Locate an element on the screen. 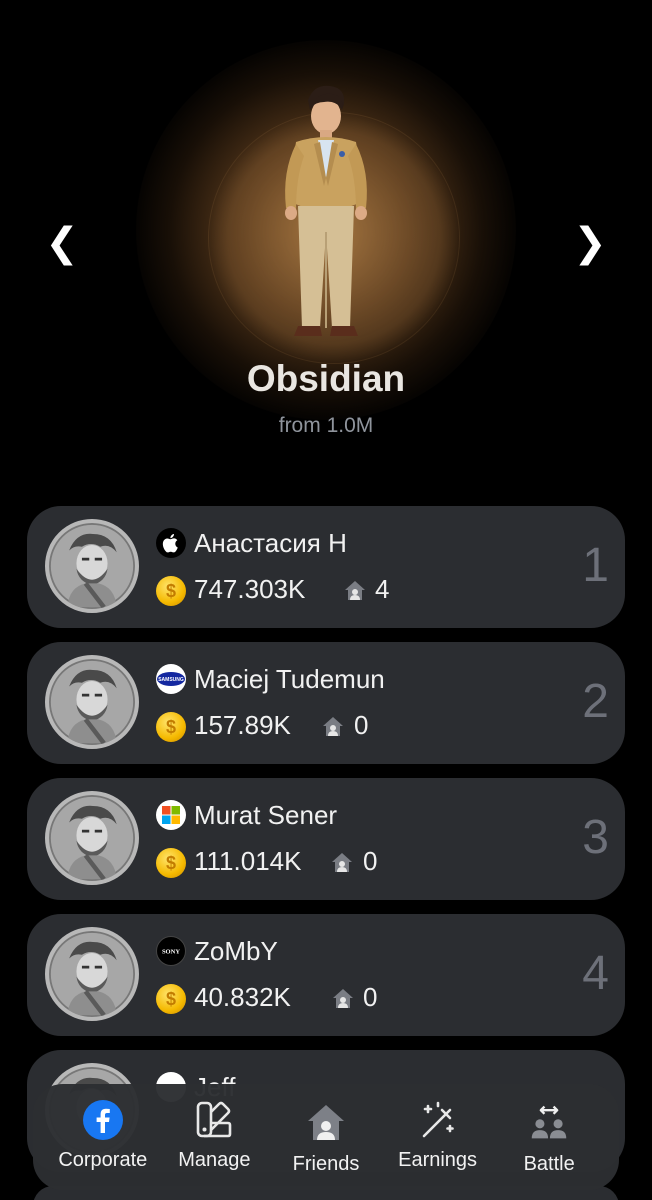 This screenshot has height=1200, width=652. nav-battle: Battle is located at coordinates (549, 1137).